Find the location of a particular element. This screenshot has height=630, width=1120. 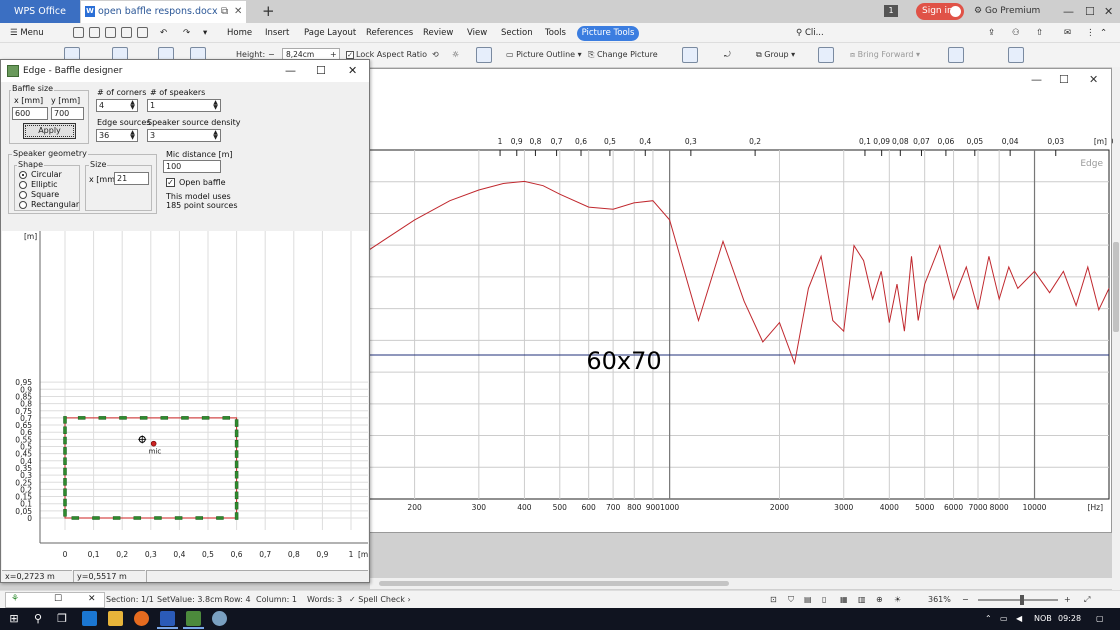

effects-icon: ☼ is located at coordinates (455, 55).